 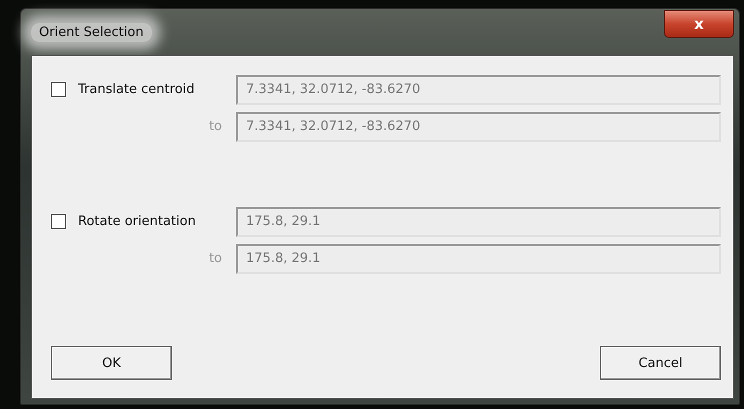 What do you see at coordinates (699, 24) in the screenshot?
I see `close-button: x` at bounding box center [699, 24].